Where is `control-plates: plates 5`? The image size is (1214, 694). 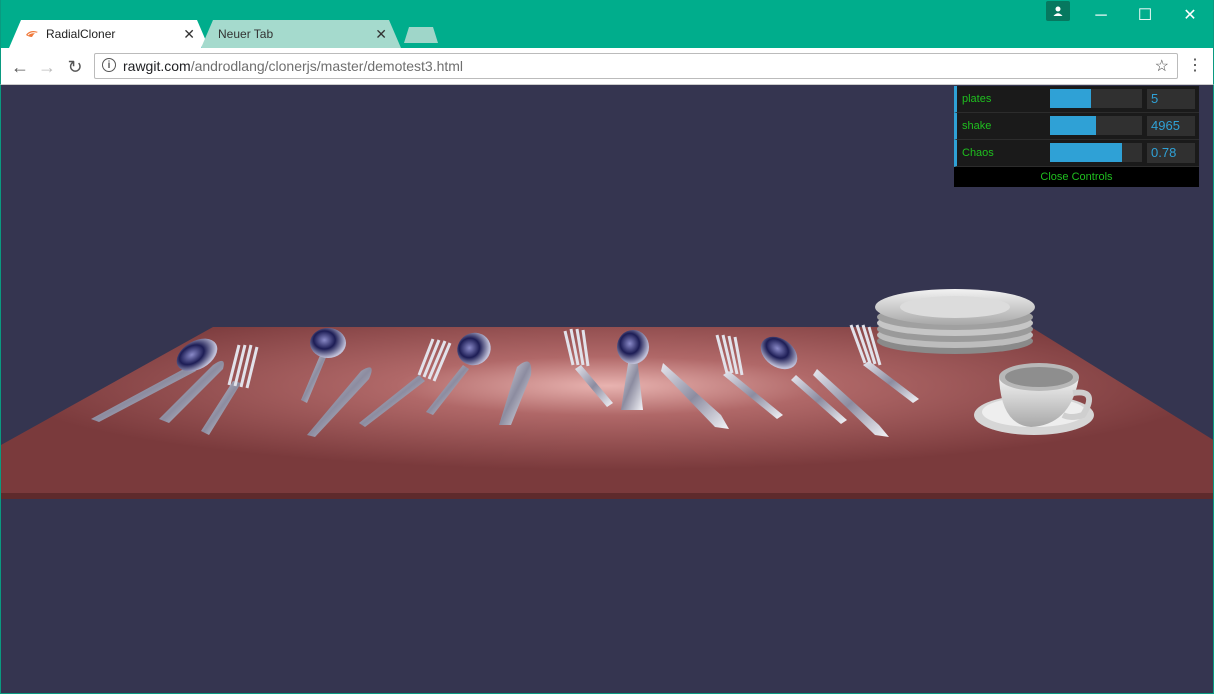
control-plates: plates 5 is located at coordinates (1076, 99).